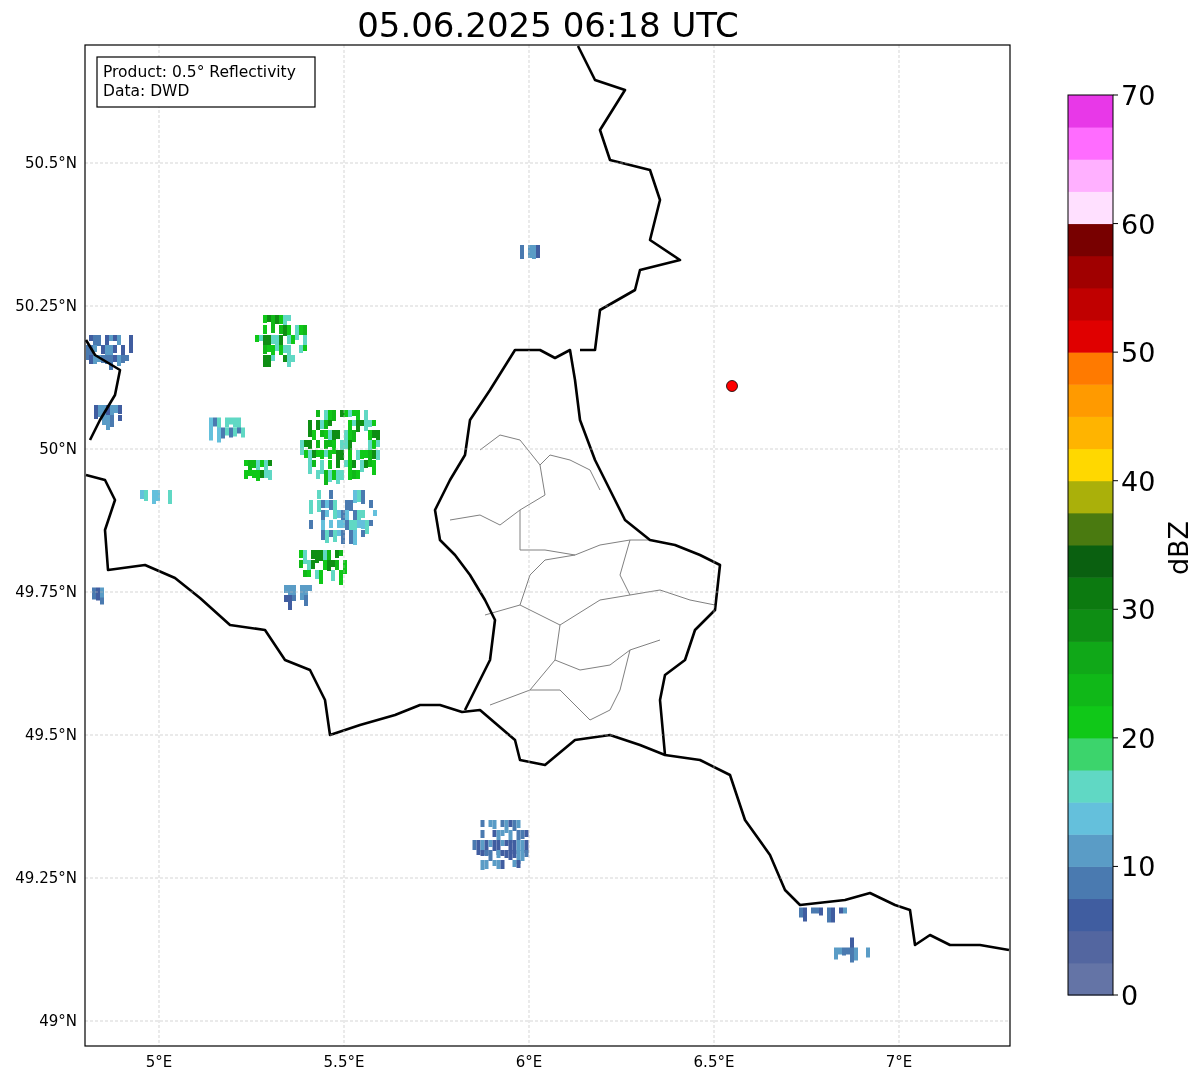 The height and width of the screenshot is (1081, 1202). What do you see at coordinates (1138, 353) in the screenshot?
I see `colorbar-tick-label: 50` at bounding box center [1138, 353].